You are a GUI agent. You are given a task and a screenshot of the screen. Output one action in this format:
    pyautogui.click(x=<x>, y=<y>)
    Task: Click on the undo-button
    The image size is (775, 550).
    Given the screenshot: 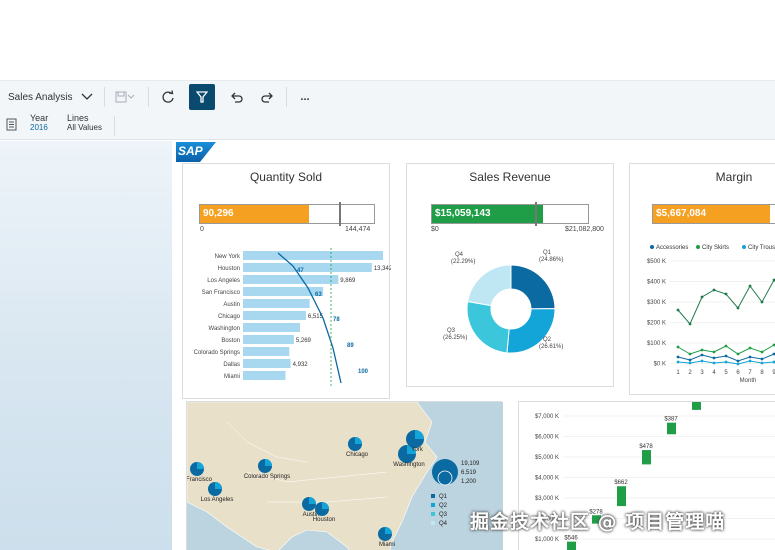 What is the action you would take?
    pyautogui.click(x=237, y=97)
    